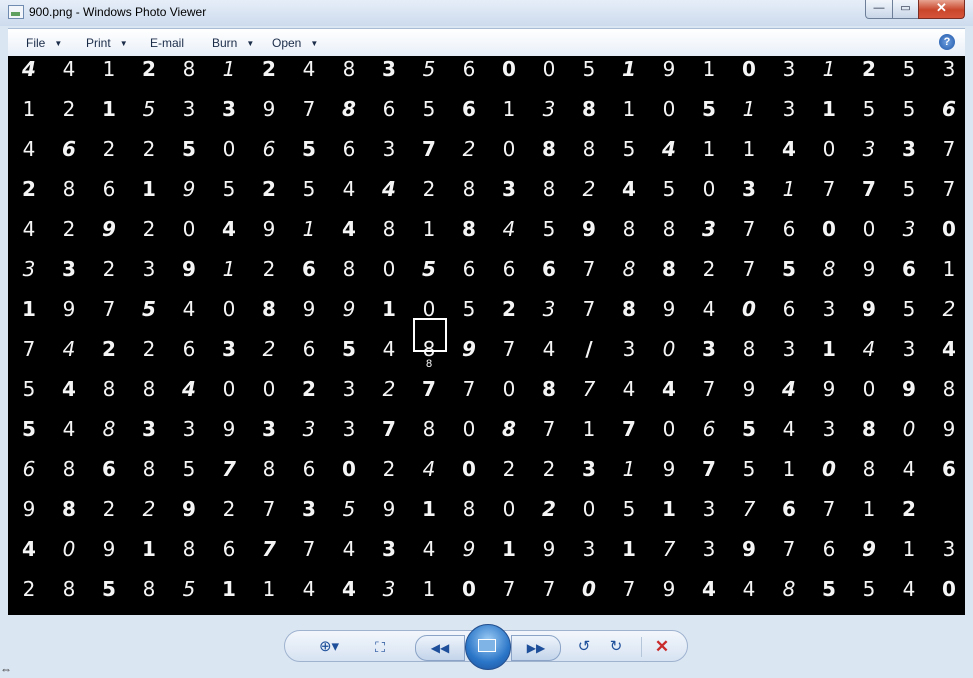 This screenshot has width=973, height=678. Describe the element at coordinates (189, 349) in the screenshot. I see `digit-7-4: 6` at that location.